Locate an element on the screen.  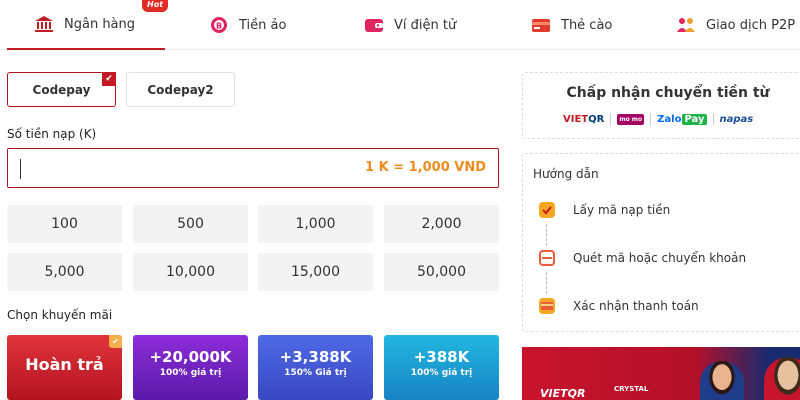
promo-card: +388K 100% giá trị is located at coordinates (441, 367).